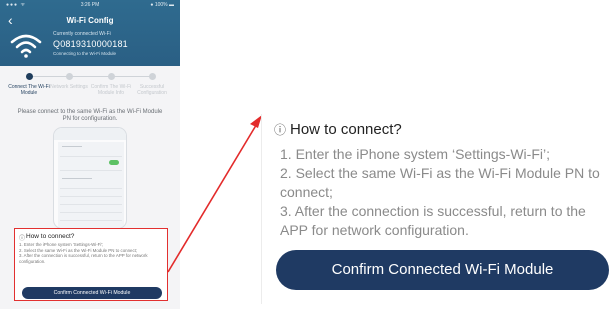  I want to click on illustration-screen, so click(91, 185).